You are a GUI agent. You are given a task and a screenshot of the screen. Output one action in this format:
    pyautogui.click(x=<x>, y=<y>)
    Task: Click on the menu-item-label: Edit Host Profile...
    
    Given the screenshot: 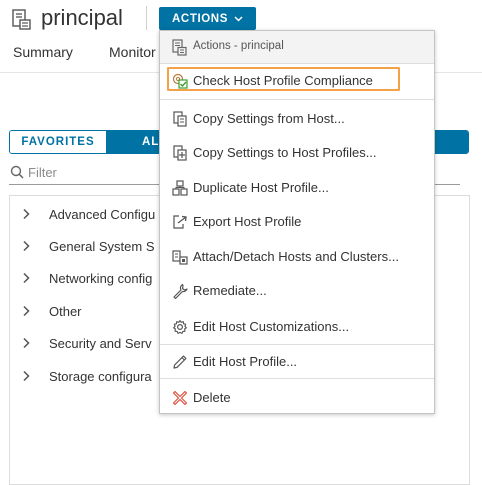 What is the action you would take?
    pyautogui.click(x=245, y=361)
    